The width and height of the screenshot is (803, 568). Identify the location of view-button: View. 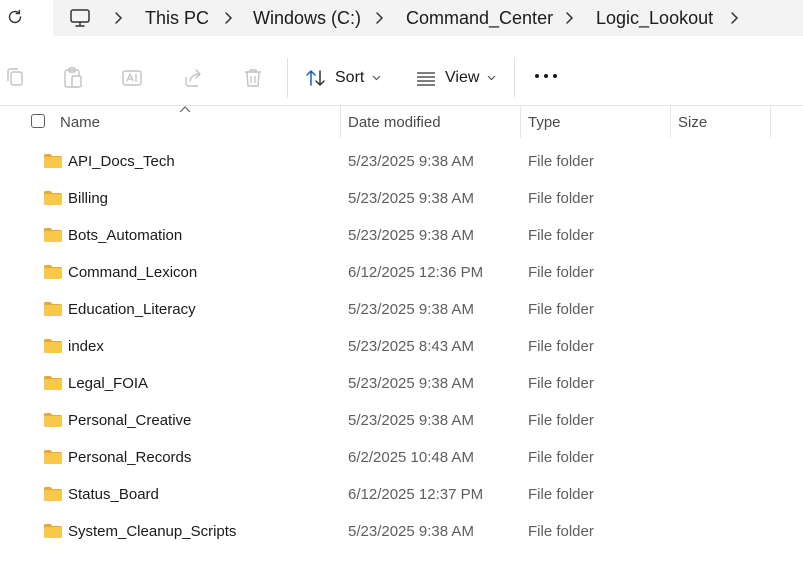
(455, 78).